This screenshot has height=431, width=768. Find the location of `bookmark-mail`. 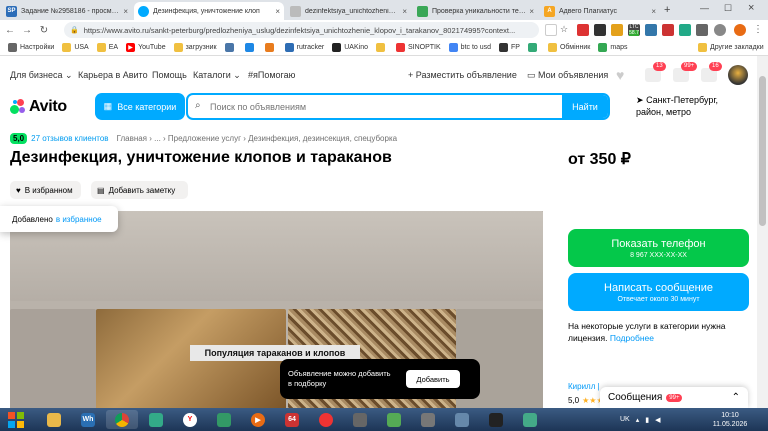

bookmark-mail is located at coordinates (250, 47).